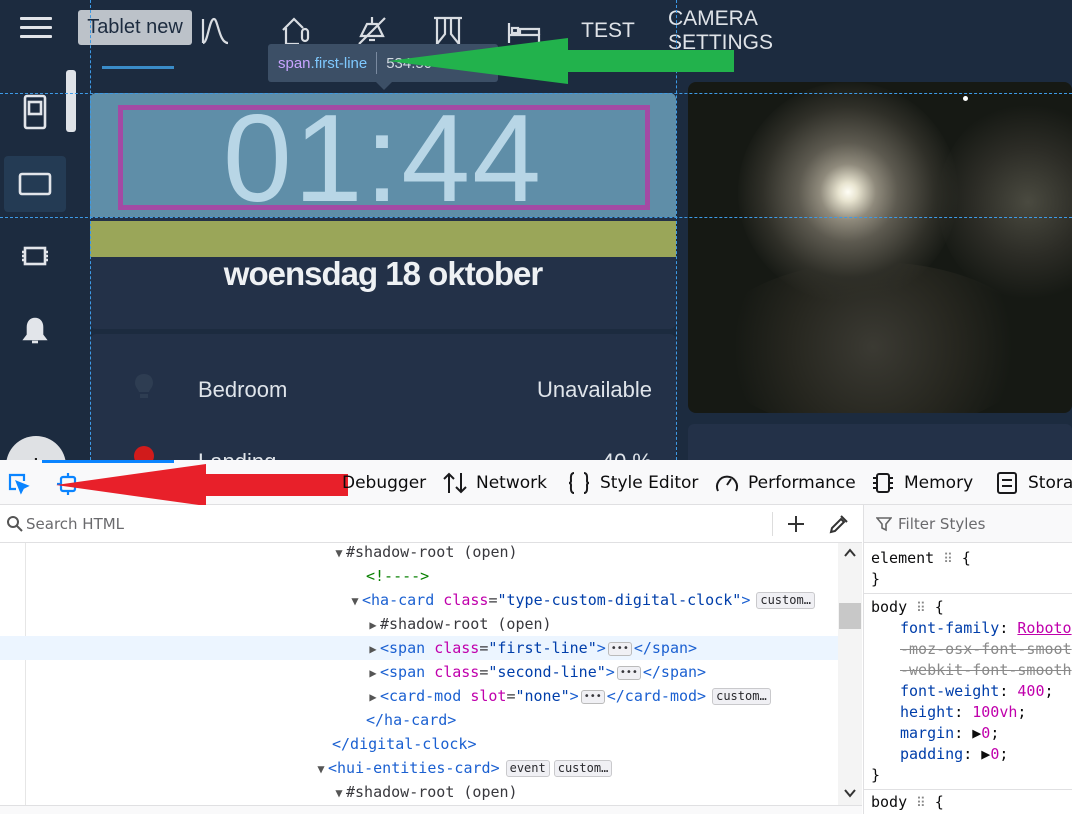 This screenshot has height=814, width=1072. Describe the element at coordinates (243, 389) in the screenshot. I see `entity-name: Bedroom` at that location.